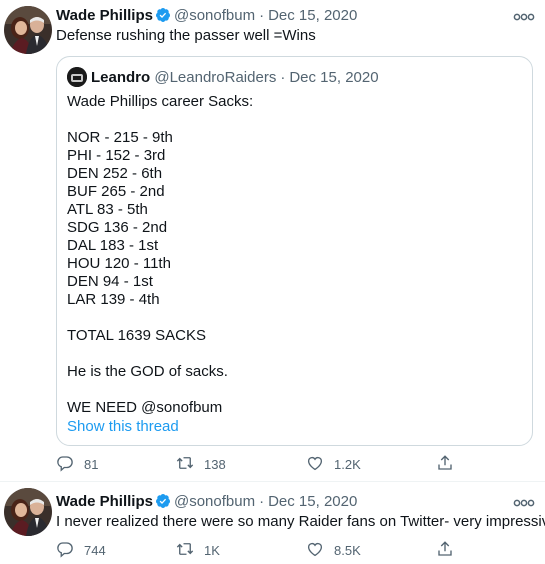 The height and width of the screenshot is (564, 545). I want to click on retweet-button: 1K, so click(198, 550).